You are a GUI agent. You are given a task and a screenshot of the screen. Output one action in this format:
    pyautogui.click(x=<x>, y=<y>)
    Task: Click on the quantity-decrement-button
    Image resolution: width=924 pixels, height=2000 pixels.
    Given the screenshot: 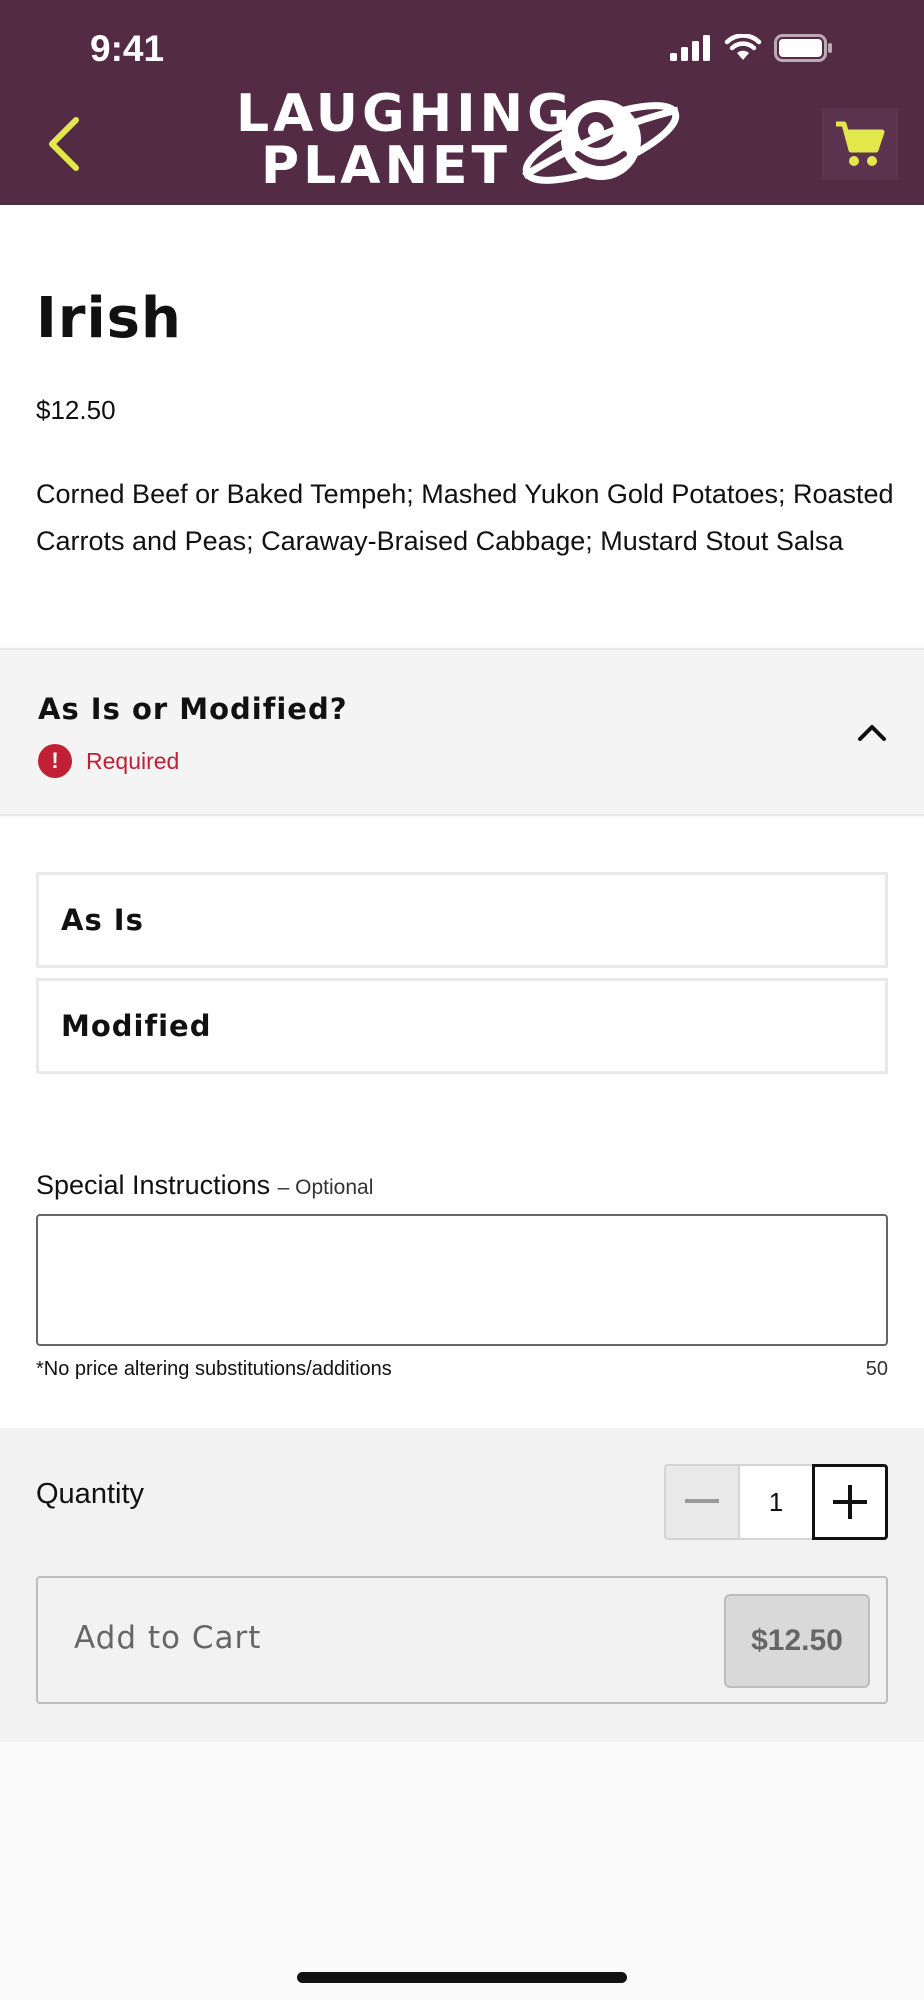 What is the action you would take?
    pyautogui.click(x=702, y=1502)
    